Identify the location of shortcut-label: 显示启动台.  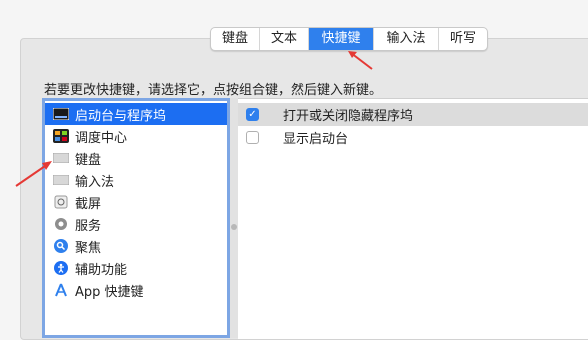
(316, 139).